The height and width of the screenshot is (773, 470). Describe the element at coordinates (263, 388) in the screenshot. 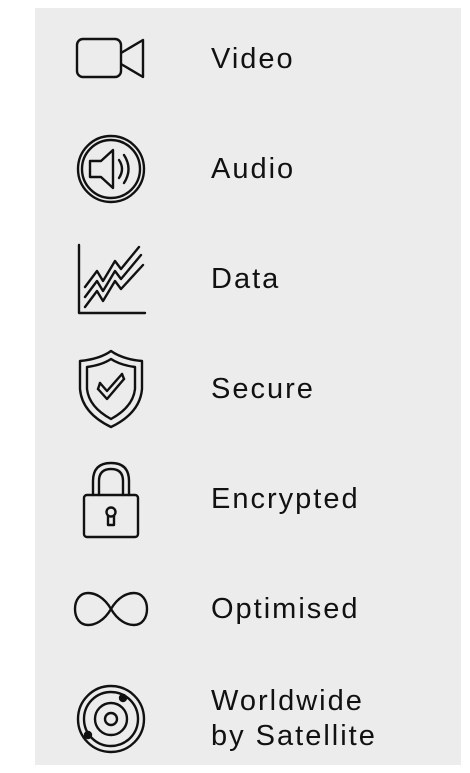

I see `feature-label-secure: Secure` at that location.